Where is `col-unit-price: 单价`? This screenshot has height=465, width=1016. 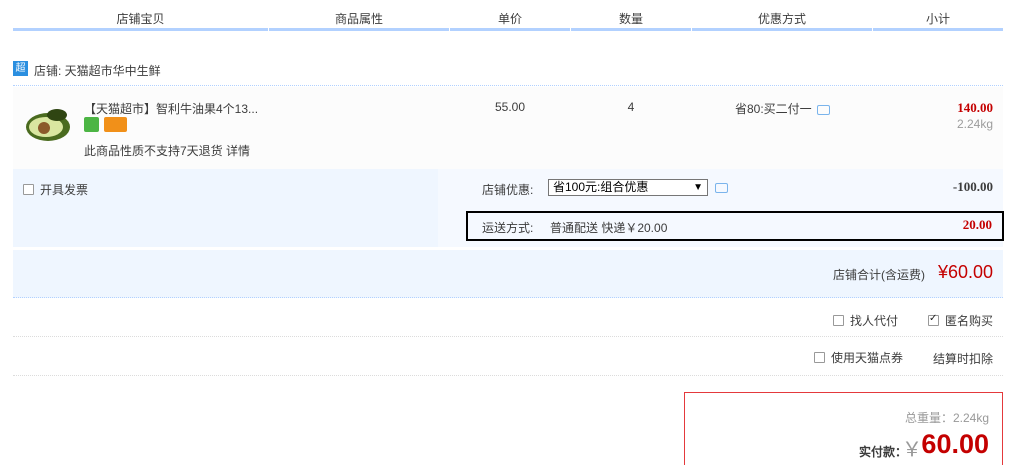 col-unit-price: 单价 is located at coordinates (510, 15).